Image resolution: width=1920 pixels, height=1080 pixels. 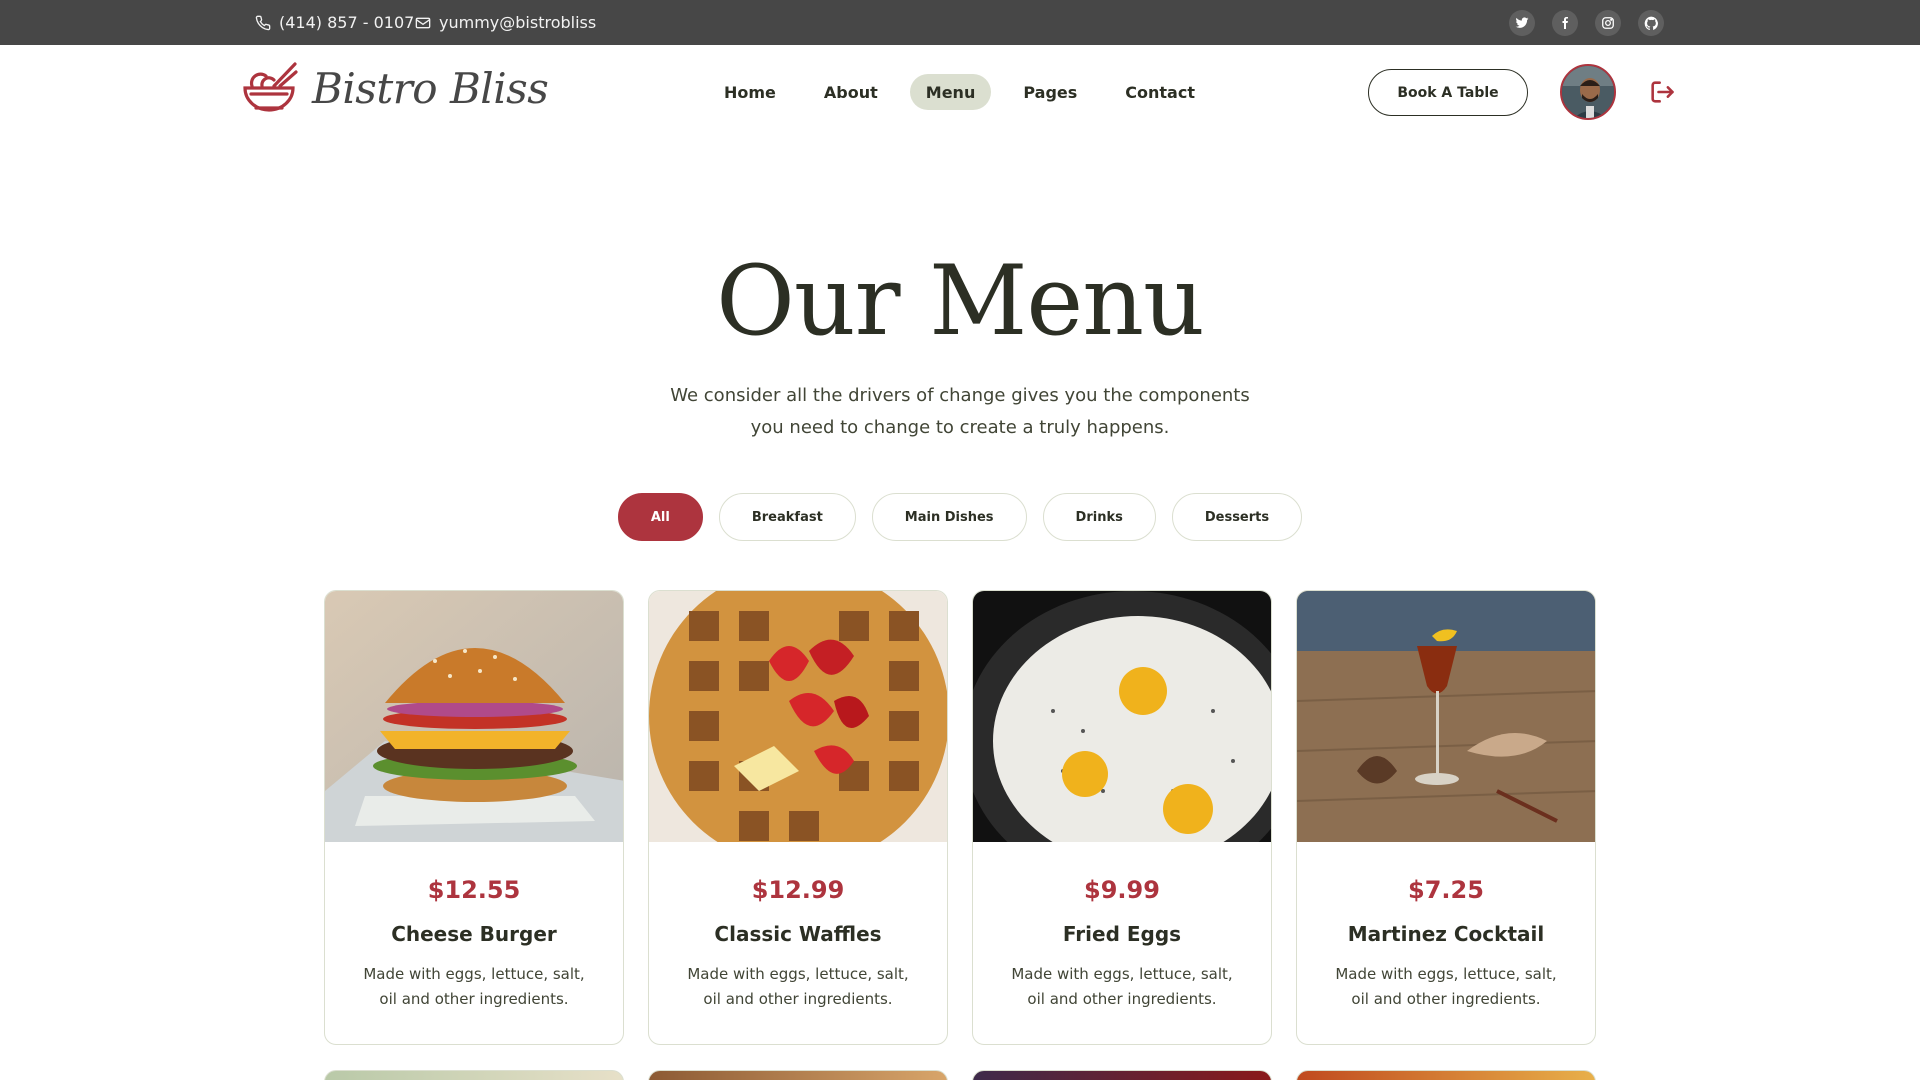 I want to click on main-nav: Home About Menu Pages Contact, so click(x=967, y=92).